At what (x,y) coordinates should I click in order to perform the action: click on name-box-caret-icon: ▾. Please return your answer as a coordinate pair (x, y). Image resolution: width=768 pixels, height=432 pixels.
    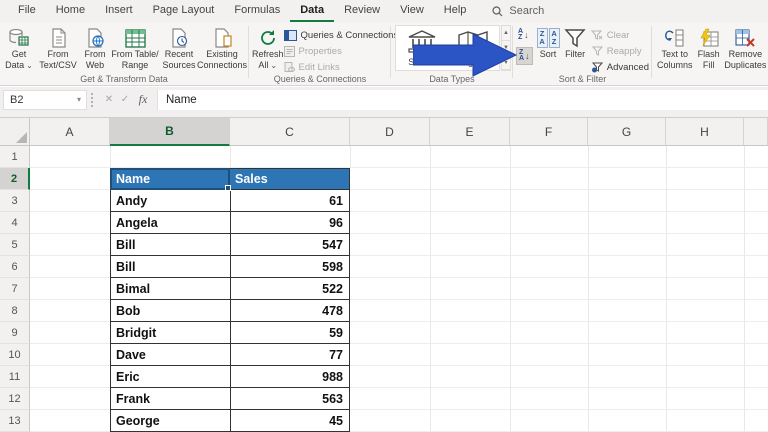
    Looking at the image, I should click on (81, 99).